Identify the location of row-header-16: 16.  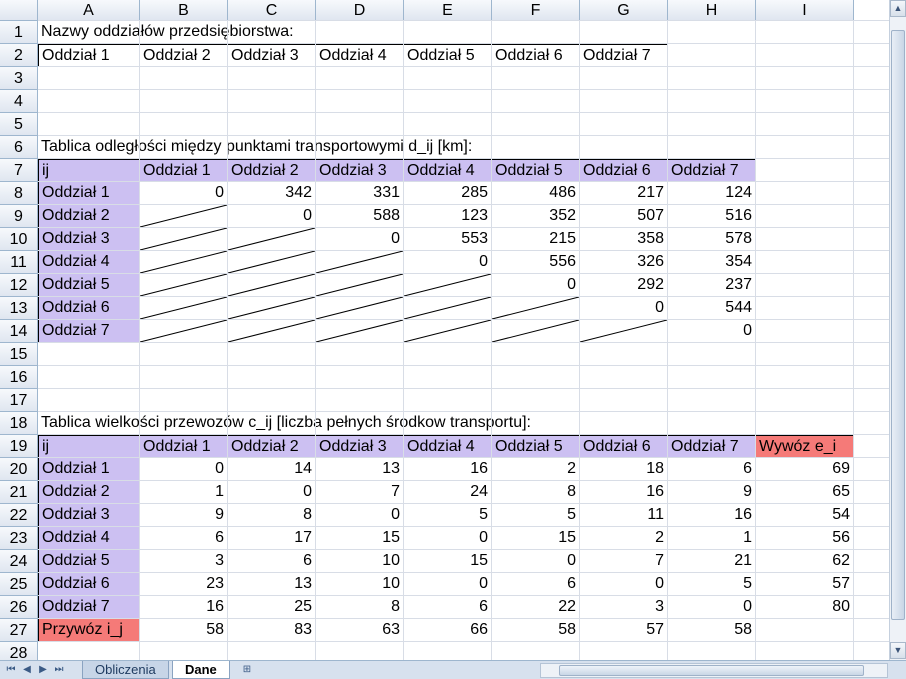
(19, 377).